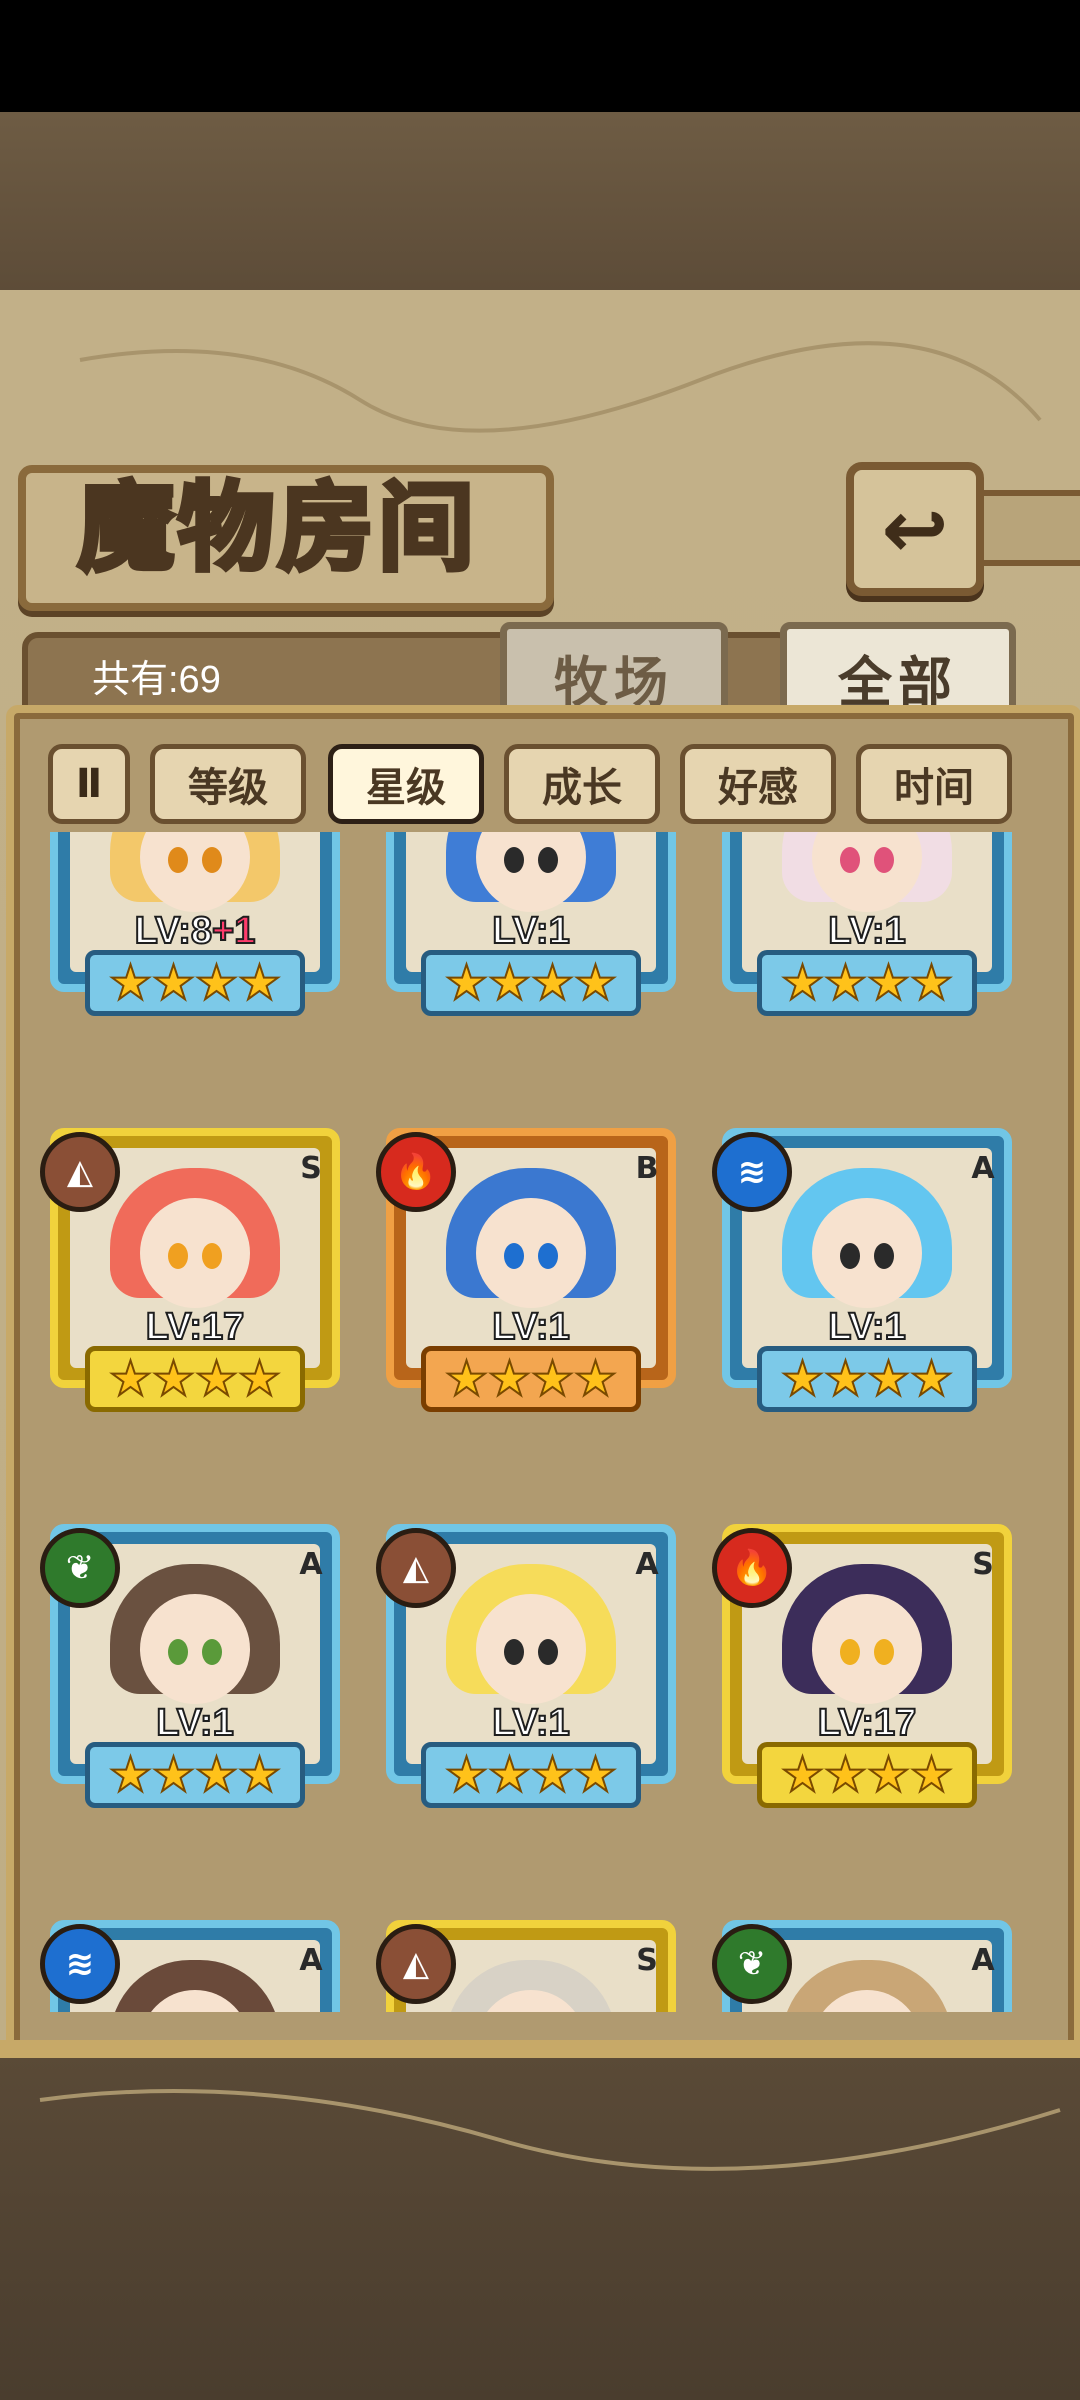 This screenshot has height=2400, width=1080. What do you see at coordinates (228, 784) in the screenshot?
I see `sort-level-button: 等级` at bounding box center [228, 784].